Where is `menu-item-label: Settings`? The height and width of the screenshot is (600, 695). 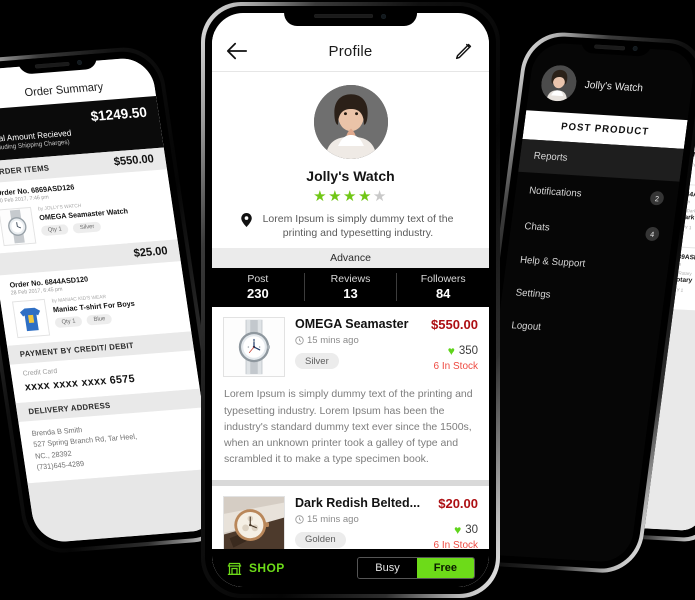
menu-item-label: Settings is located at coordinates (533, 294).